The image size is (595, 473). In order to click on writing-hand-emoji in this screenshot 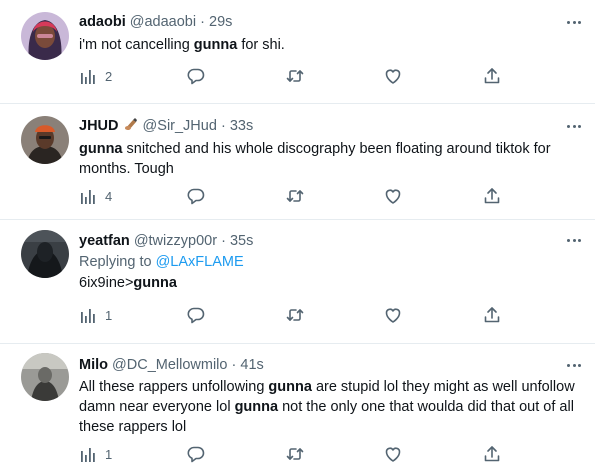, I will do `click(130, 124)`.